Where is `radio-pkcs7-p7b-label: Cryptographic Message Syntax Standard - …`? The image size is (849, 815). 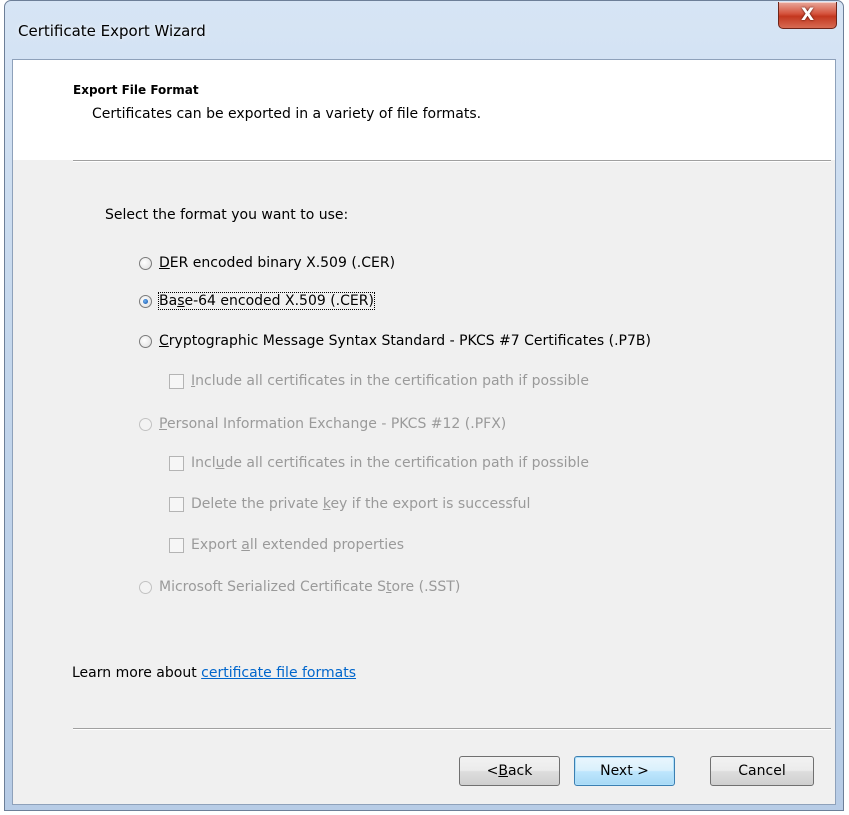
radio-pkcs7-p7b-label: Cryptographic Message Syntax Standard - … is located at coordinates (405, 341).